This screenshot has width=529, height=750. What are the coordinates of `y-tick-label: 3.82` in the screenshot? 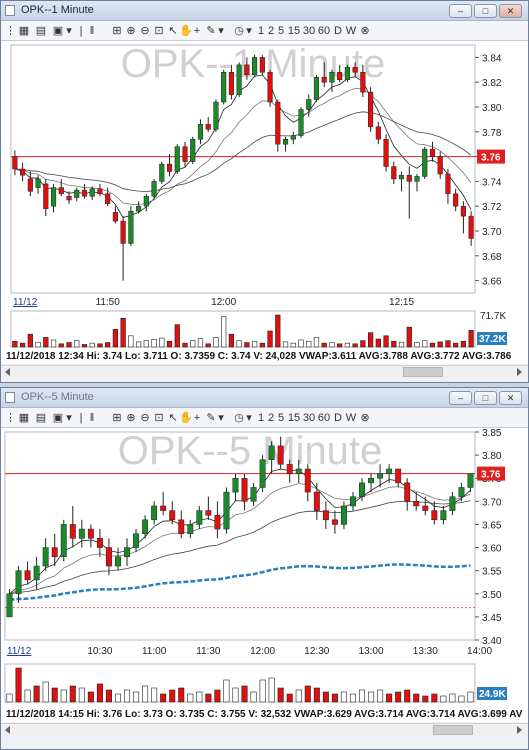 It's located at (492, 83).